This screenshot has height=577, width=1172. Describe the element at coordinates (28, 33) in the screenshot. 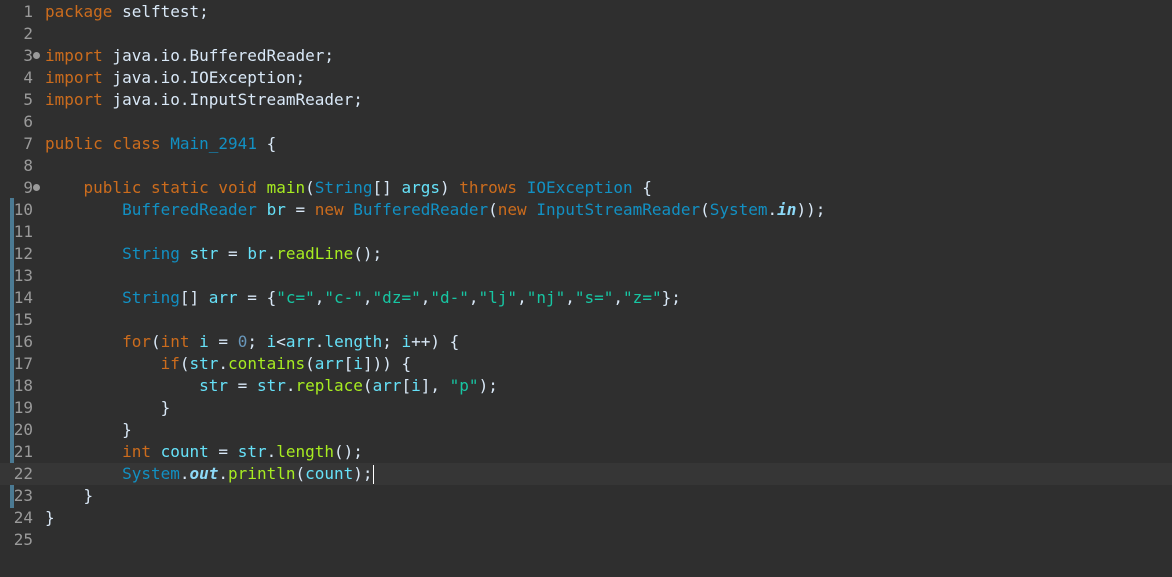

I see `line-number: 2` at that location.